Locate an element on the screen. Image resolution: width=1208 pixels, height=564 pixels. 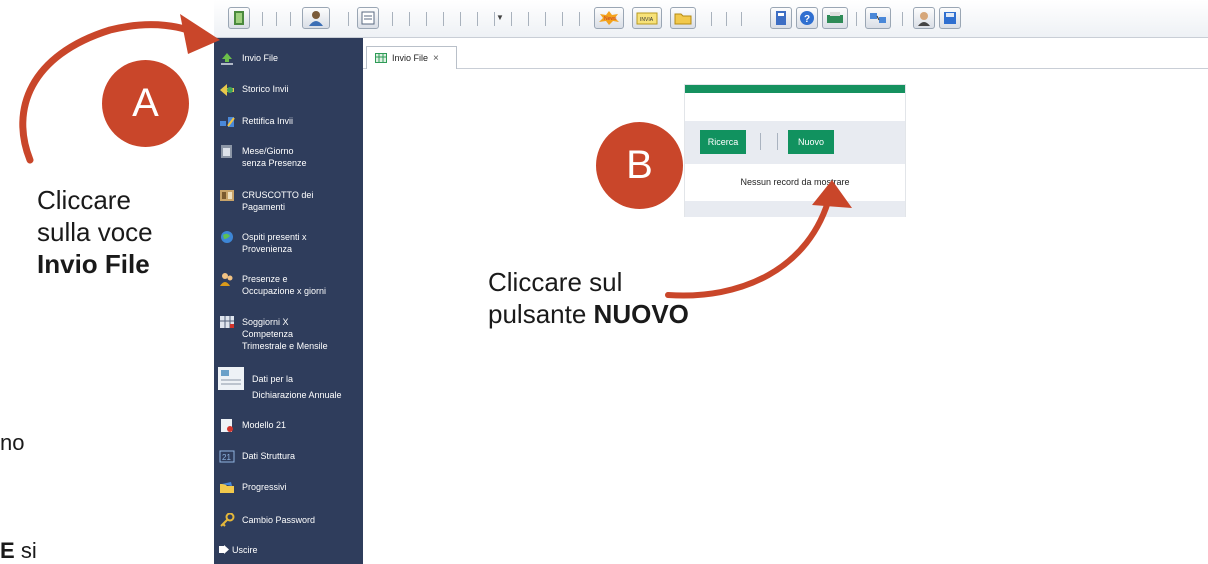
document-icon is located at coordinates (231, 378).